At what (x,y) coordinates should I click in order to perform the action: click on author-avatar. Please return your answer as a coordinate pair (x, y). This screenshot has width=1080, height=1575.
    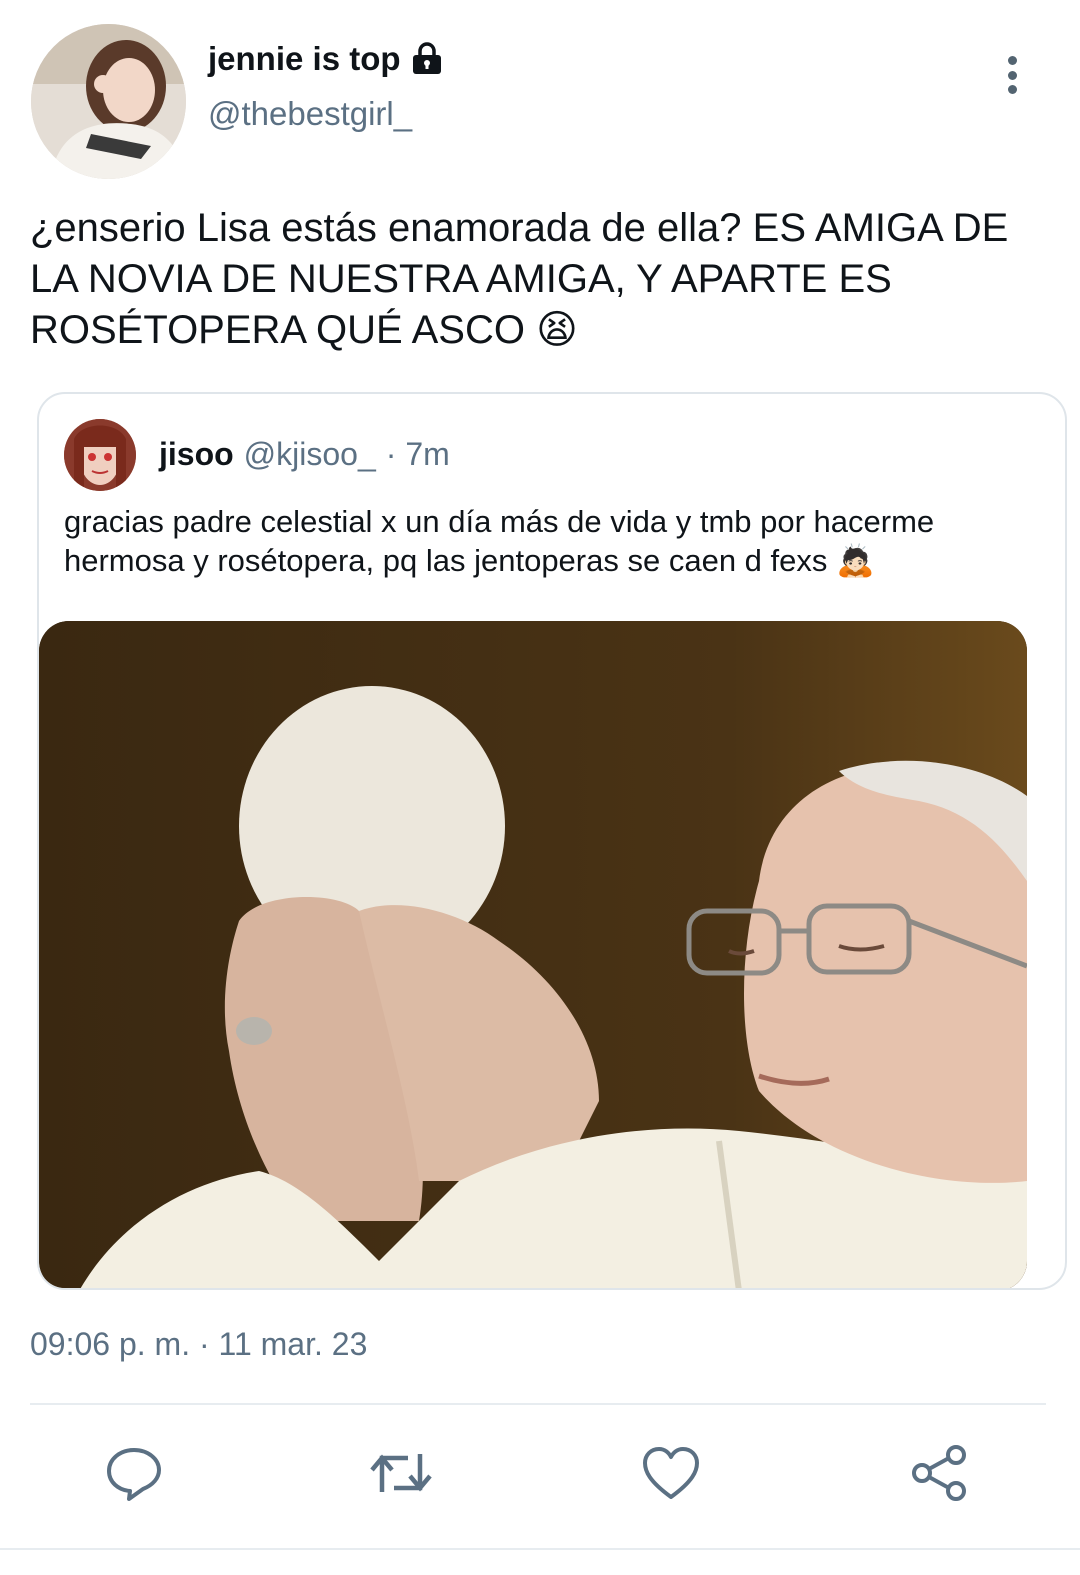
    Looking at the image, I should click on (108, 101).